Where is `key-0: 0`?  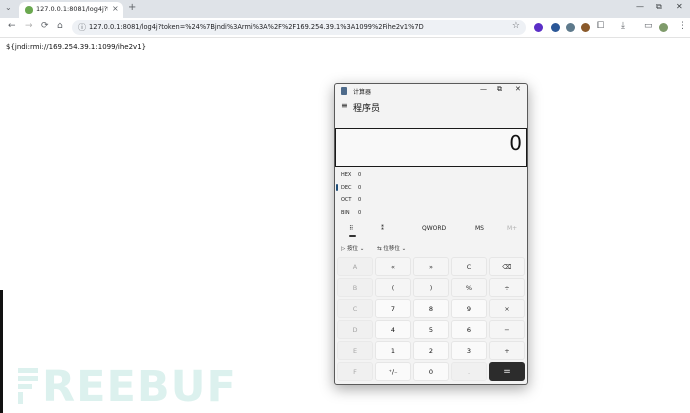
key-0: 0 is located at coordinates (431, 371).